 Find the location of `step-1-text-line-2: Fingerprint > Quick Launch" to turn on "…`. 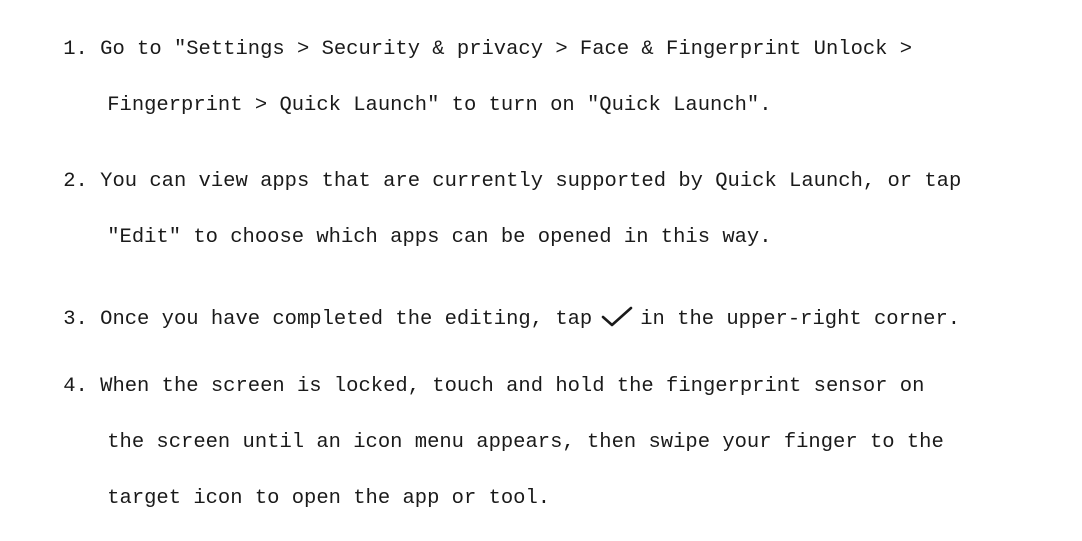

step-1-text-line-2: Fingerprint > Quick Launch" to turn on "… is located at coordinates (439, 105).